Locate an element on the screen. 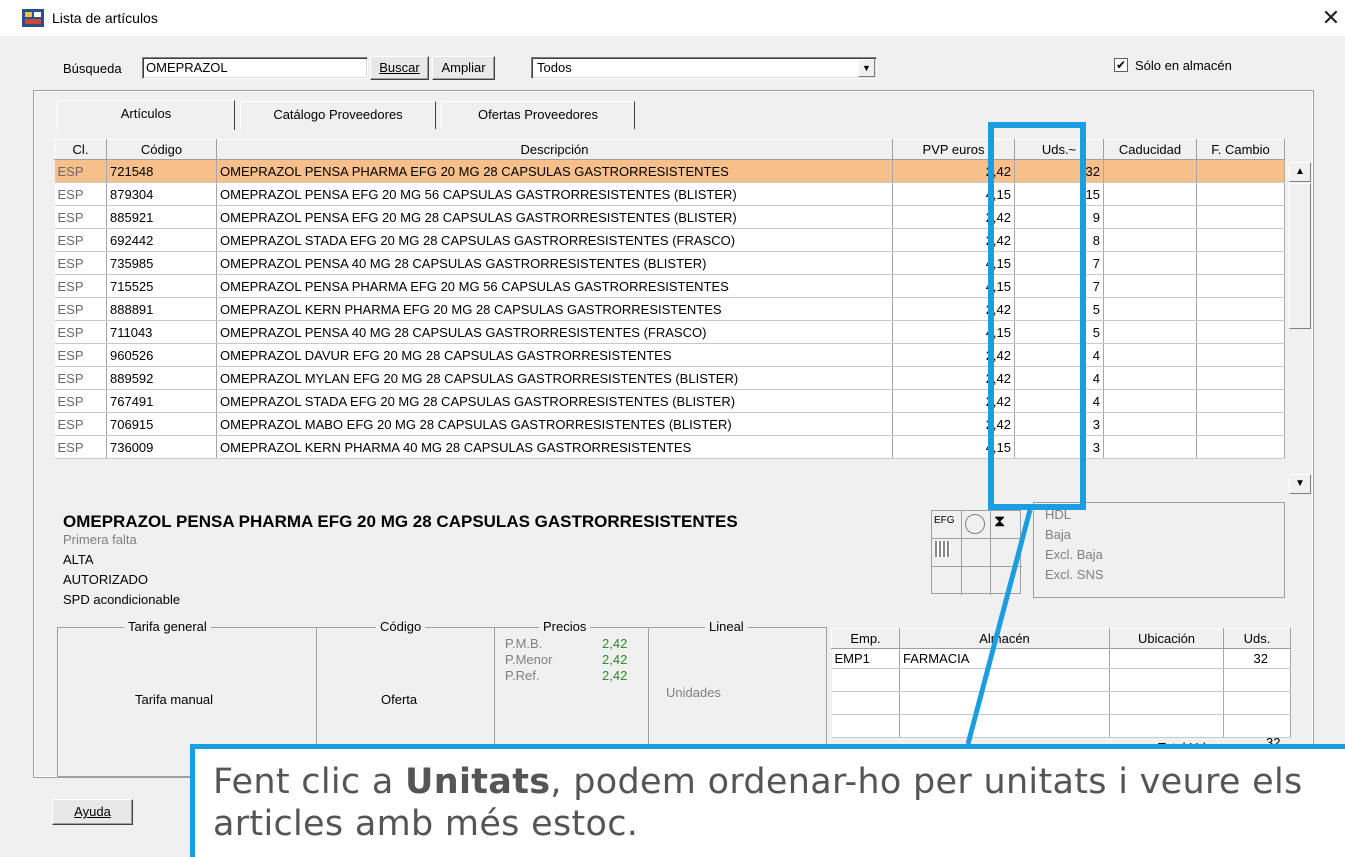  scroll-down-icon: ▼ is located at coordinates (1300, 484).